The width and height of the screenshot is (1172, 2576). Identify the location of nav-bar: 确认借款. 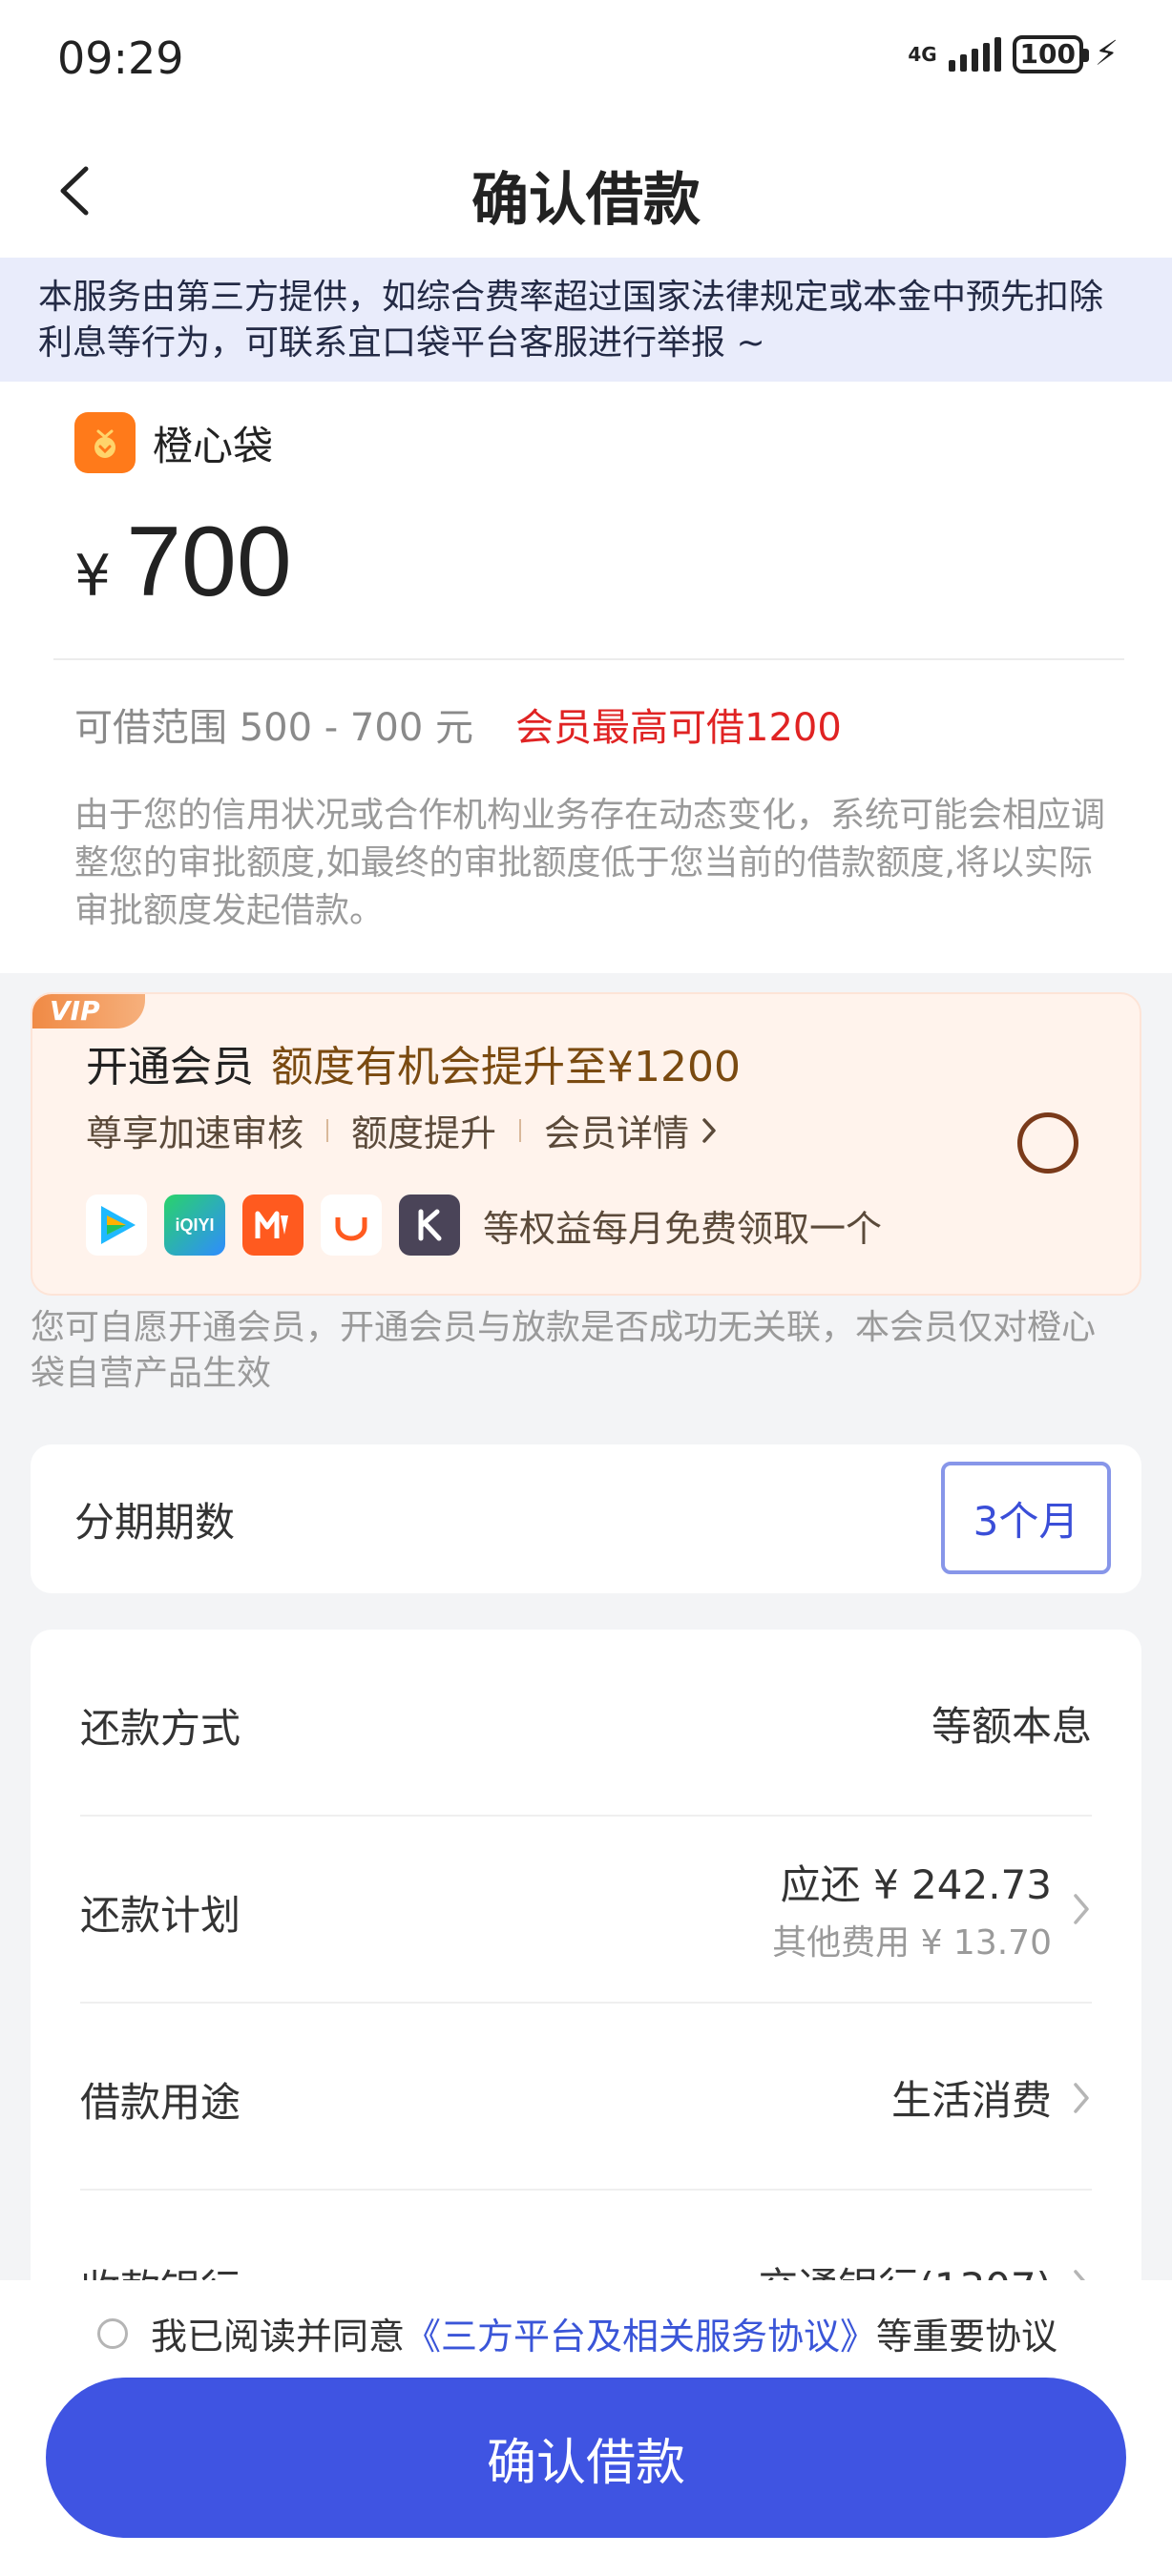
(586, 188).